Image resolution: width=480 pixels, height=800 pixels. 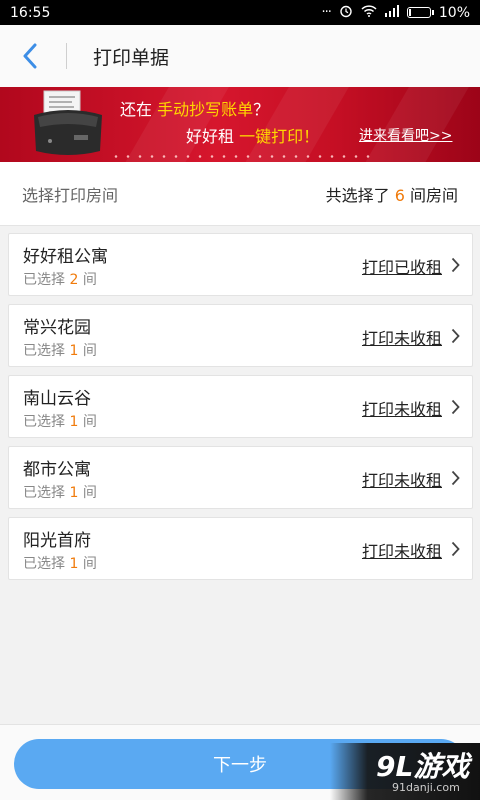 I want to click on estate-selected: 已选择 2 间, so click(x=60, y=279).